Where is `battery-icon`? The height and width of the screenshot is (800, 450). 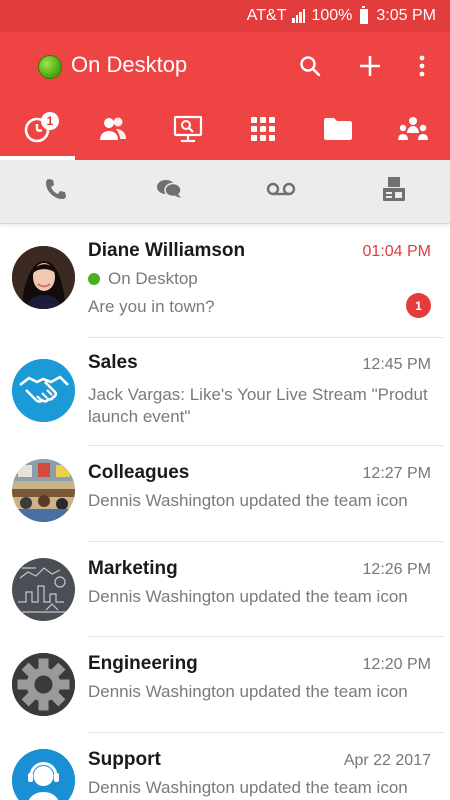 battery-icon is located at coordinates (364, 14).